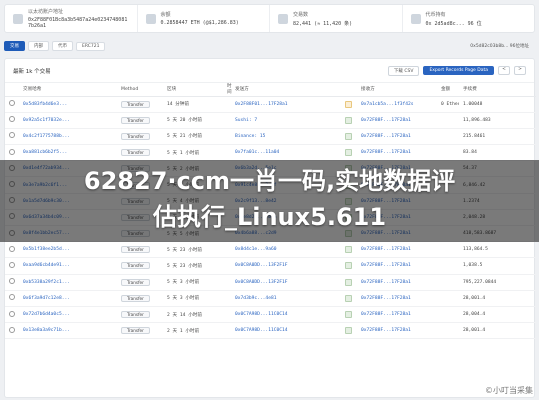 Image resolution: width=539 pixels, height=400 pixels. Describe the element at coordinates (397, 90) in the screenshot. I see `col-header: 接收方` at that location.